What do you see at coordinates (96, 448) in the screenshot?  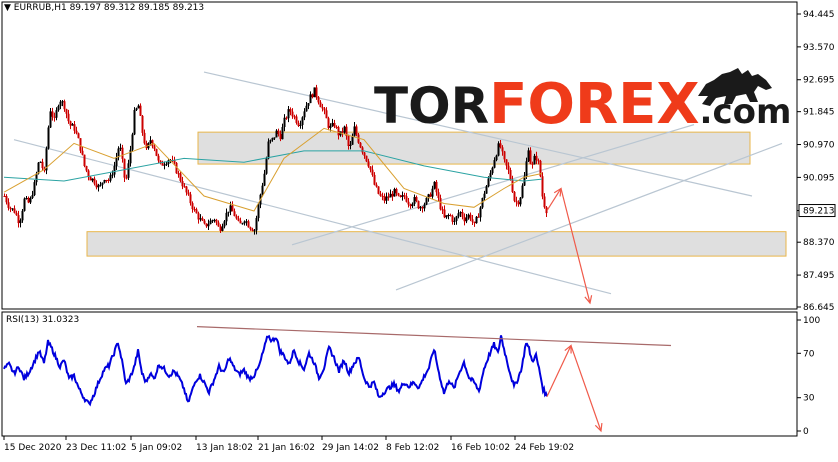 I see `time-tick-label: 23 Dec 11:02` at bounding box center [96, 448].